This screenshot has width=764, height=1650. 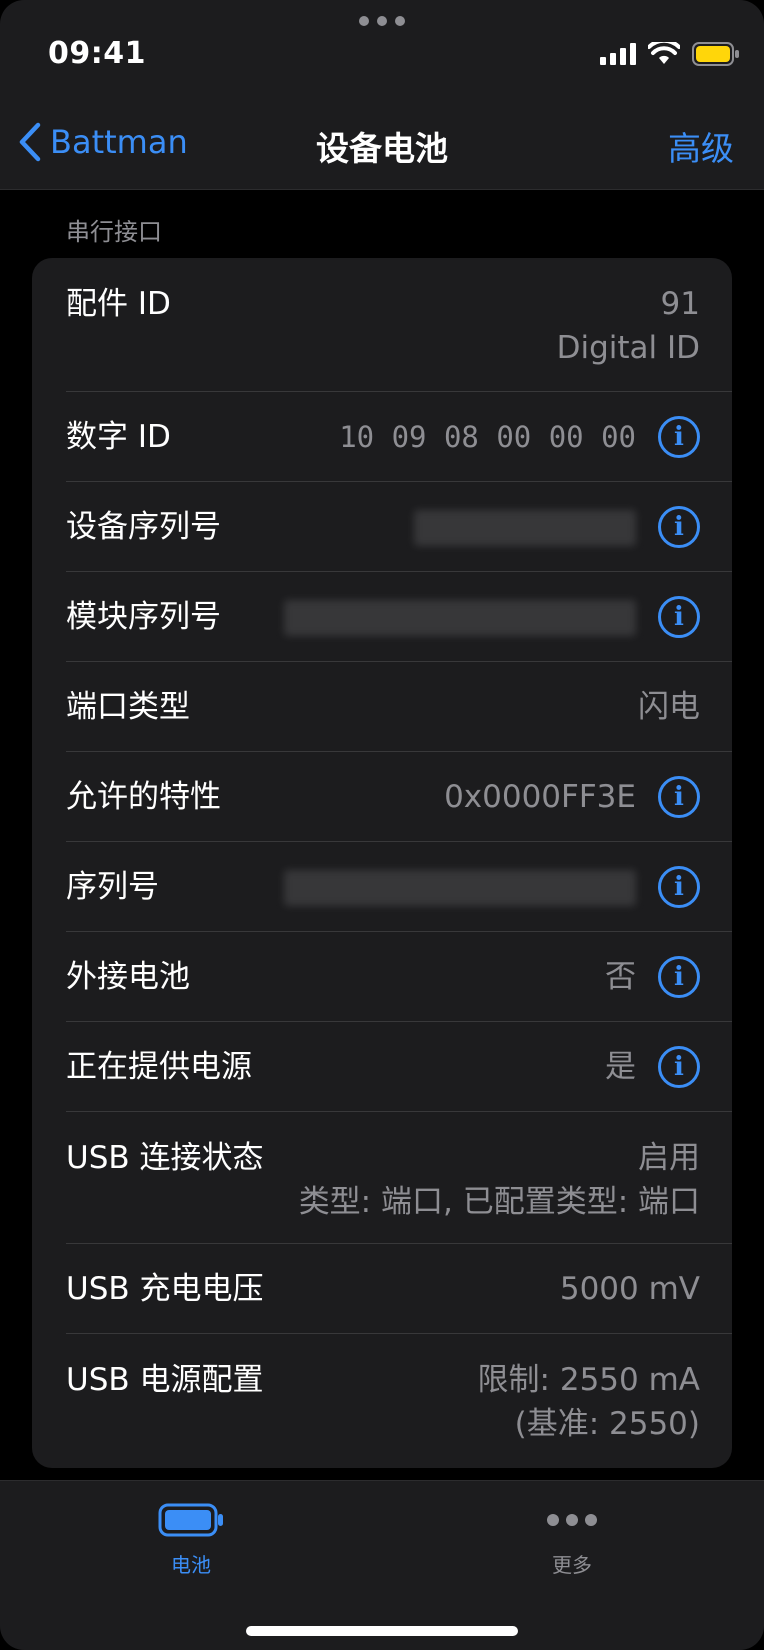 What do you see at coordinates (191, 1540) in the screenshot?
I see `tab-battery: 电池` at bounding box center [191, 1540].